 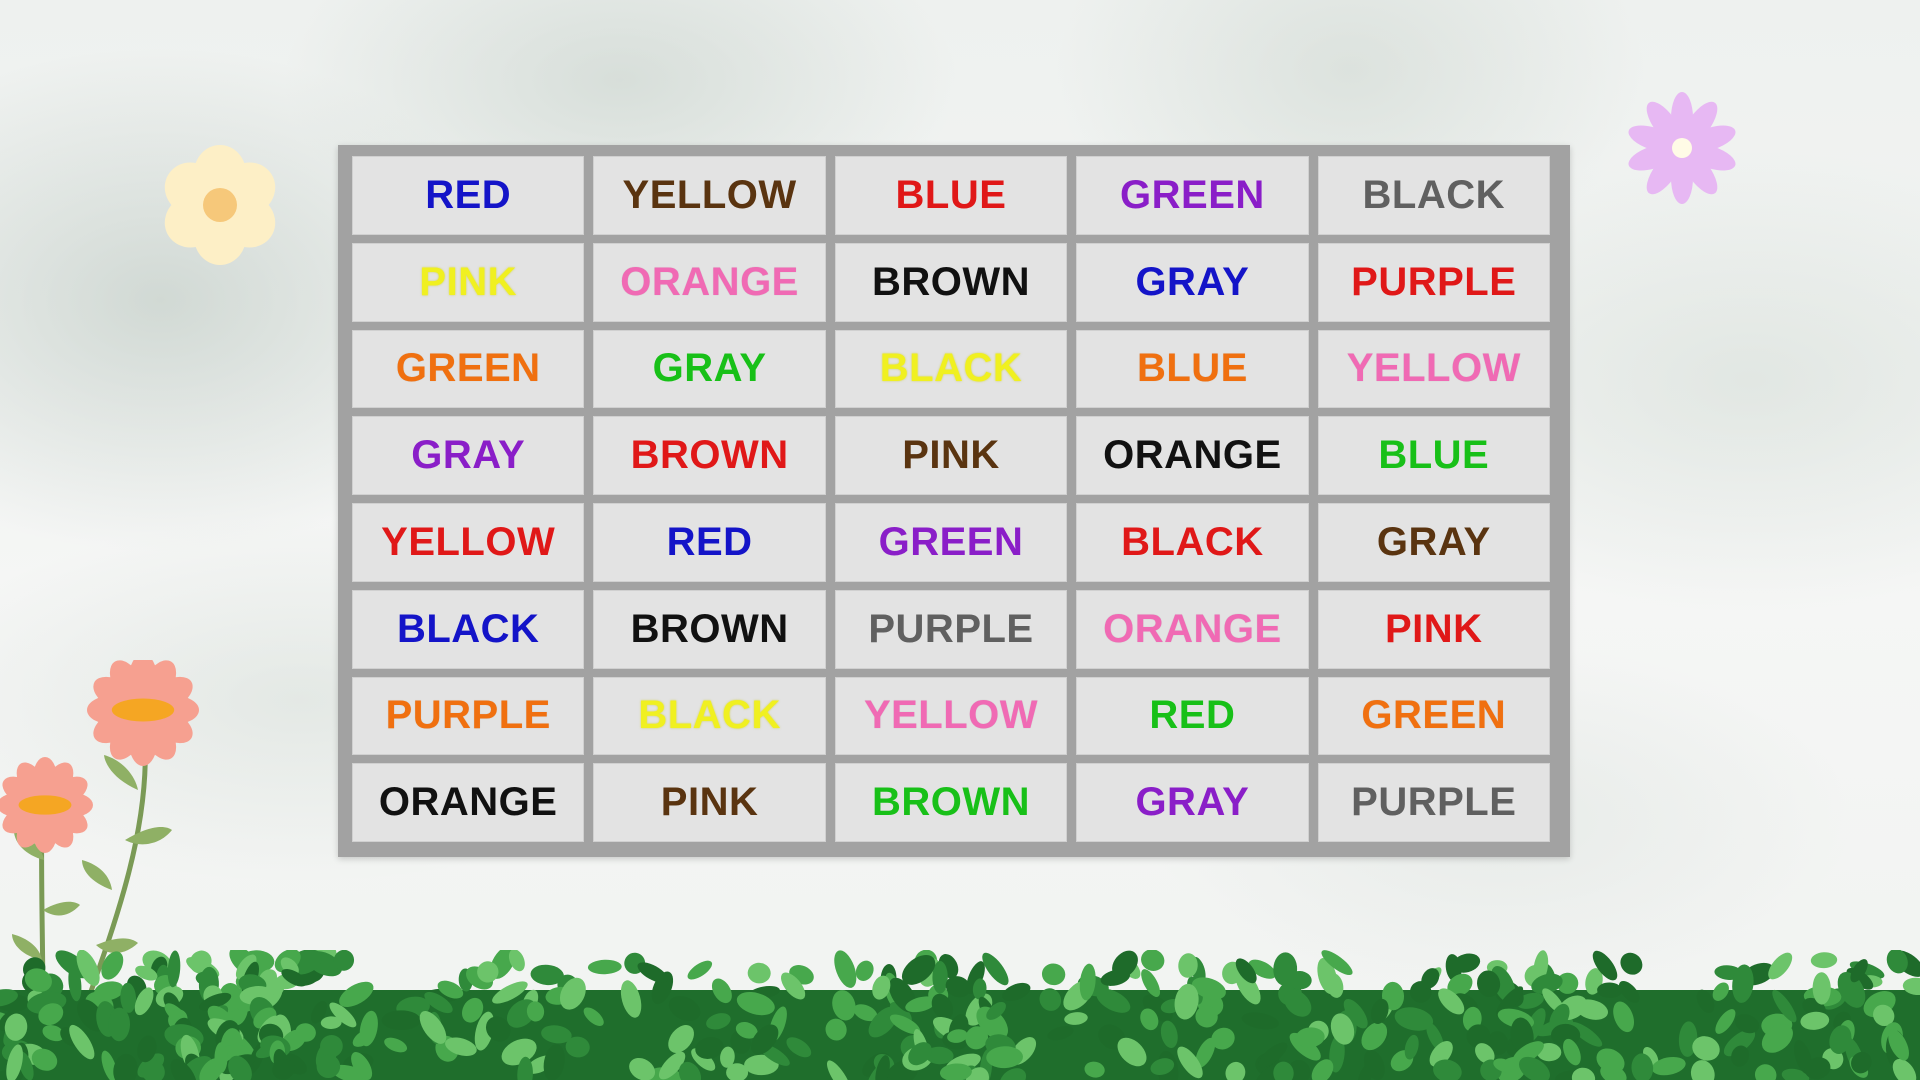 What do you see at coordinates (960, 1015) in the screenshot?
I see `hedge-icon` at bounding box center [960, 1015].